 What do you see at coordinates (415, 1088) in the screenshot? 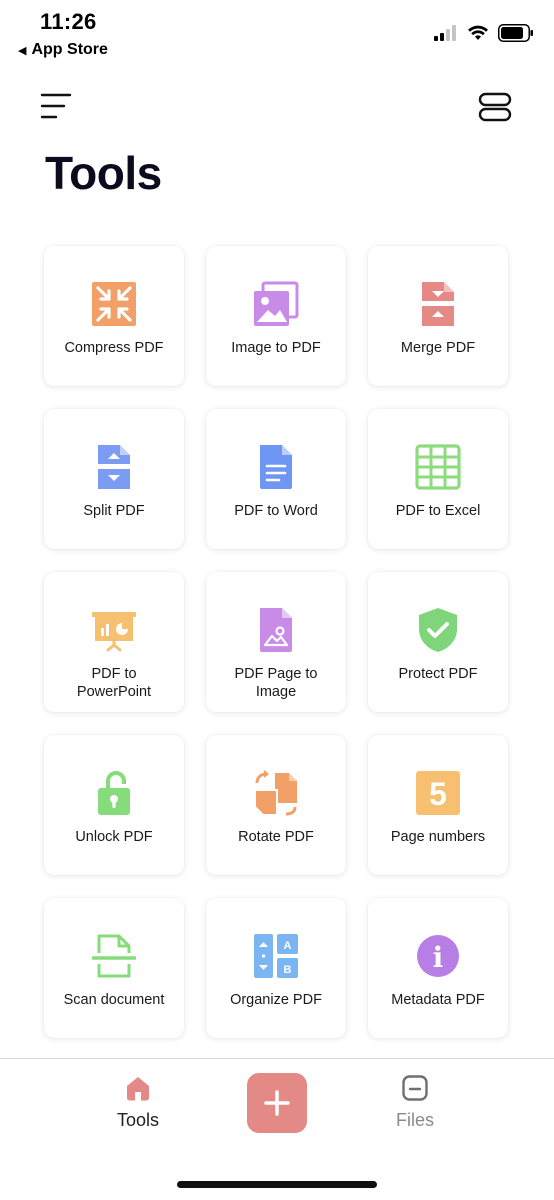
I see `folder-icon` at bounding box center [415, 1088].